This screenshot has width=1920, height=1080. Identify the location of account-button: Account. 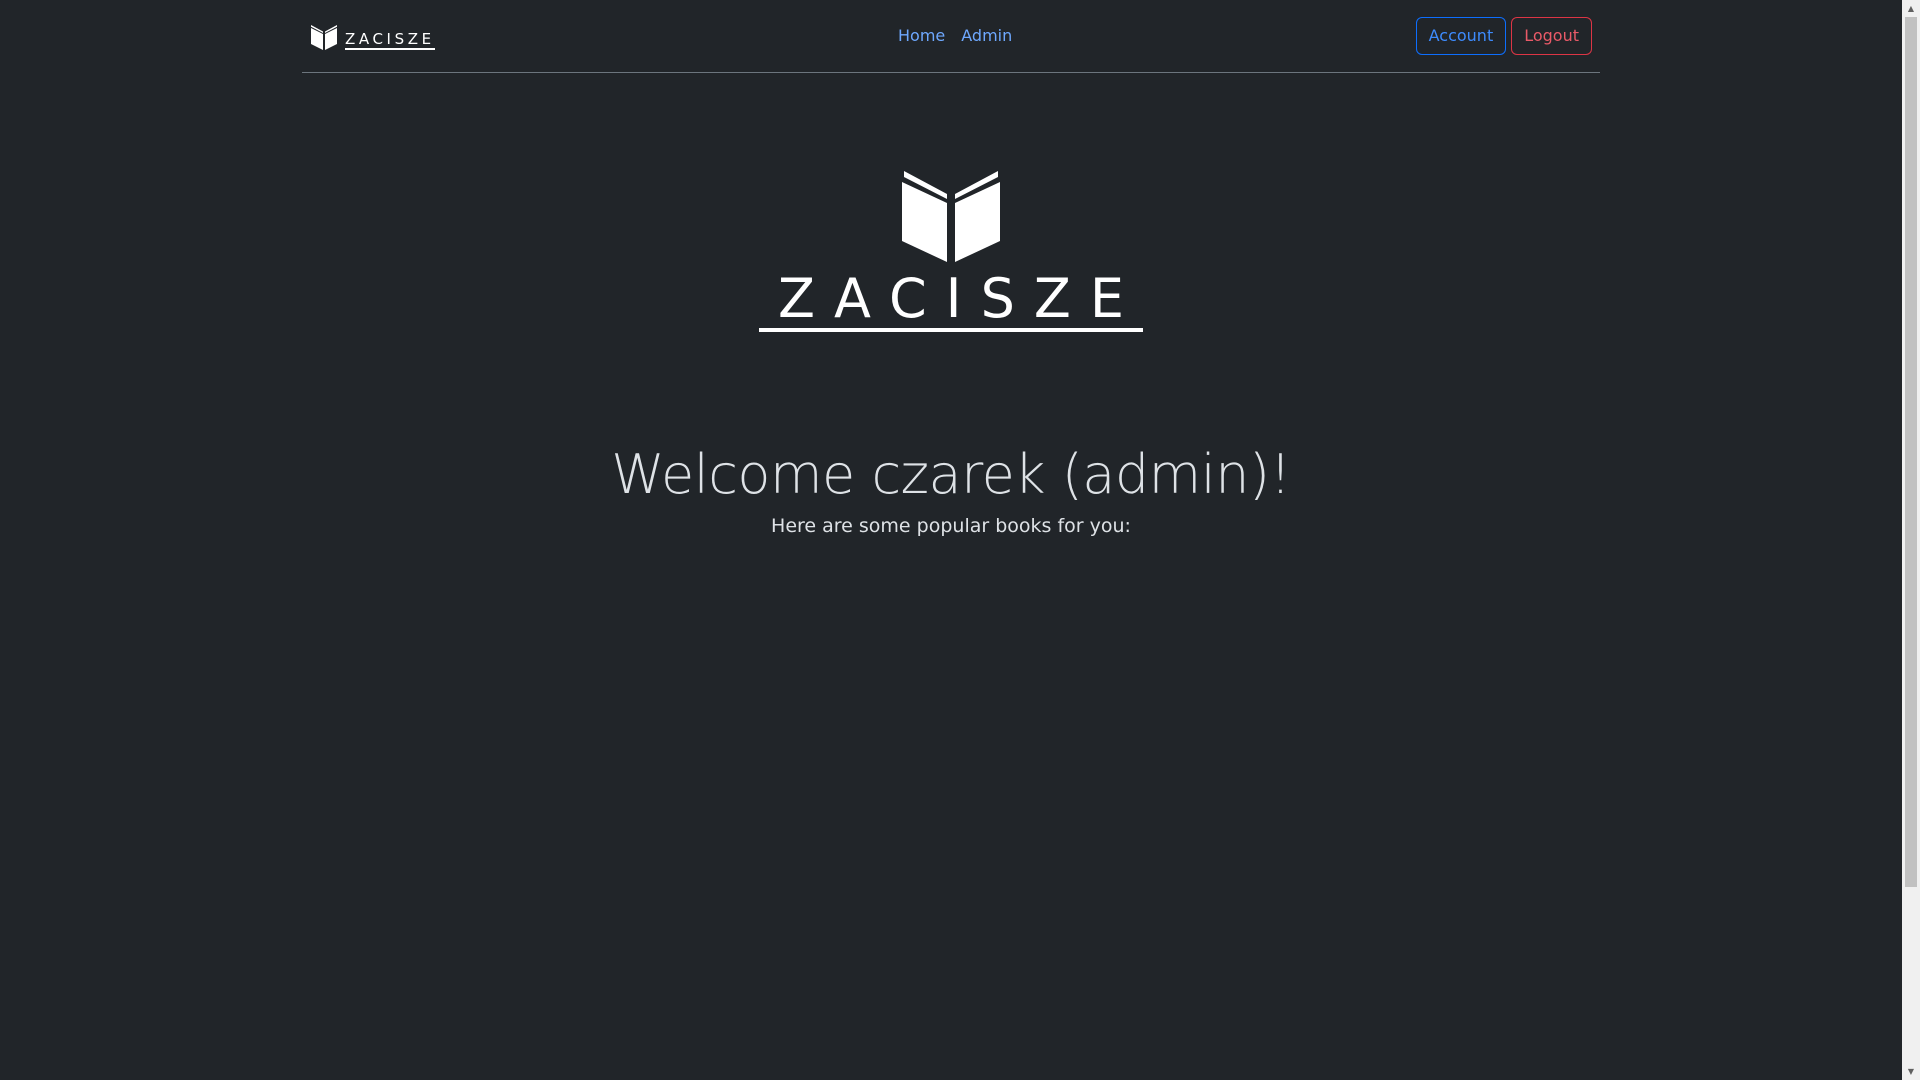
(1461, 36).